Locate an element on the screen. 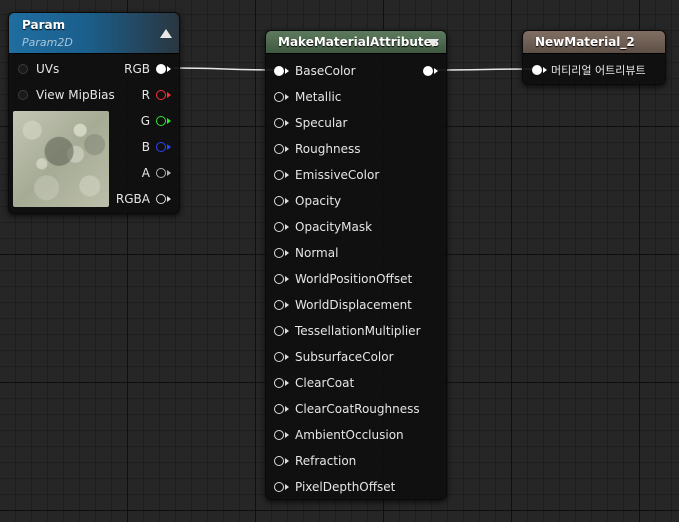 This screenshot has height=522, width=679. input-pin-tessellationmultiplier: TessellationMultiplier is located at coordinates (347, 331).